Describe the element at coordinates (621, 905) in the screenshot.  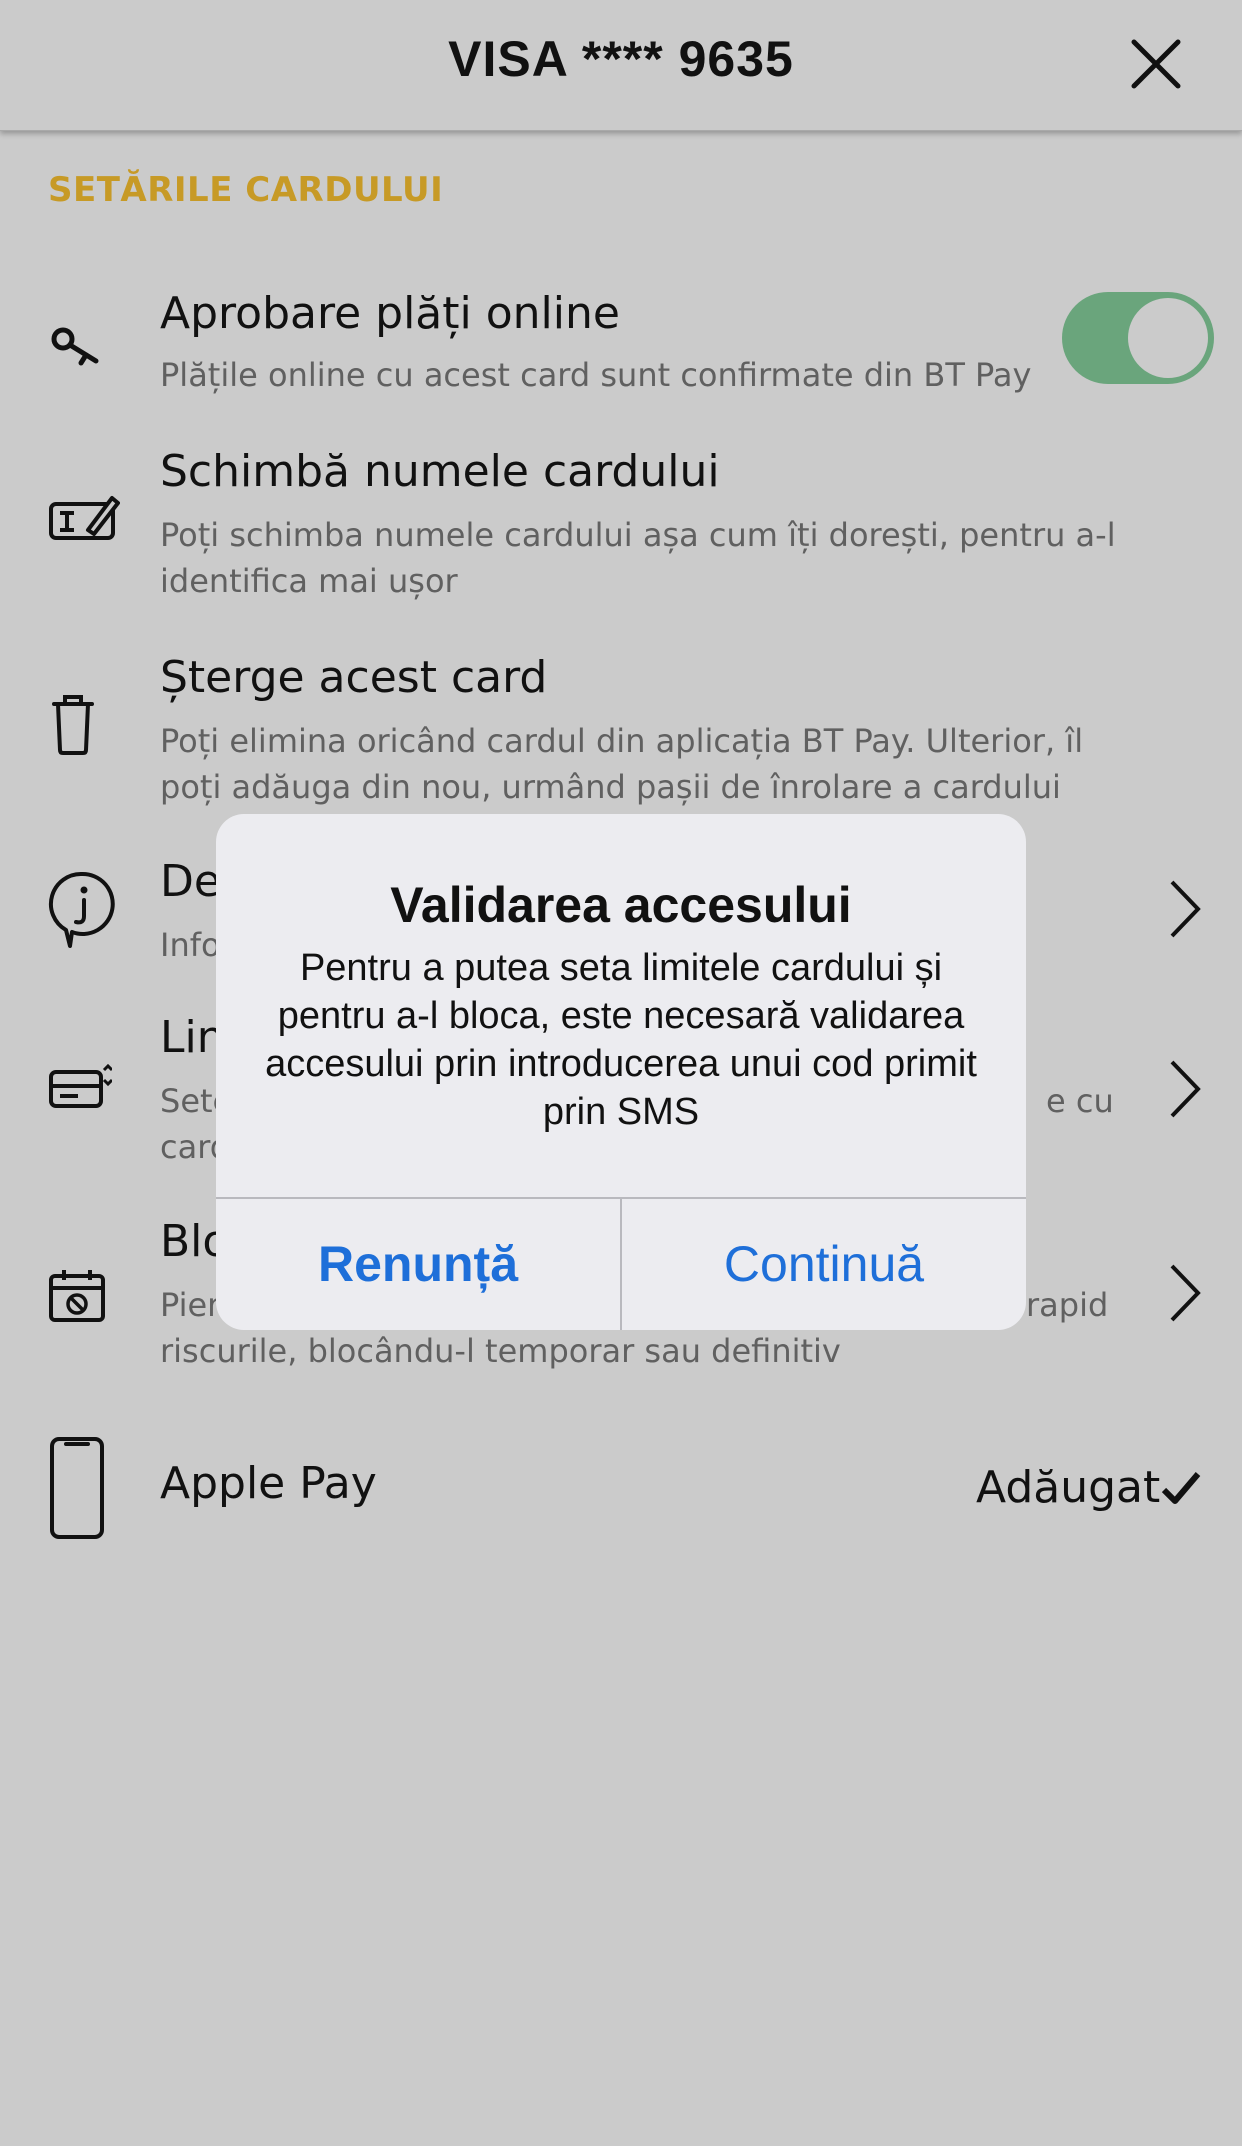
I see `dialog-title: Validarea accesului` at that location.